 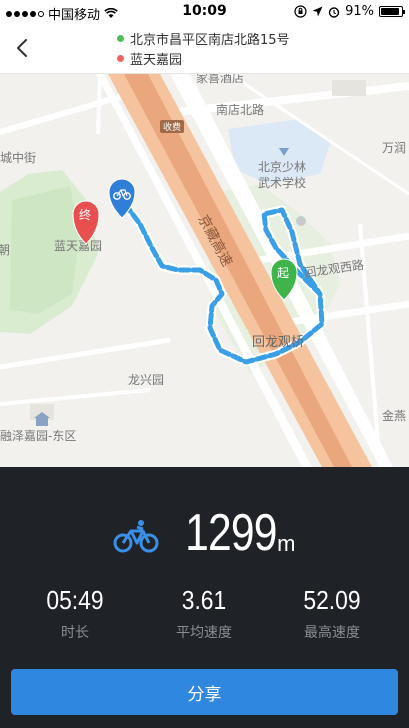 What do you see at coordinates (75, 600) in the screenshot?
I see `stat-duration-value: 05:49` at bounding box center [75, 600].